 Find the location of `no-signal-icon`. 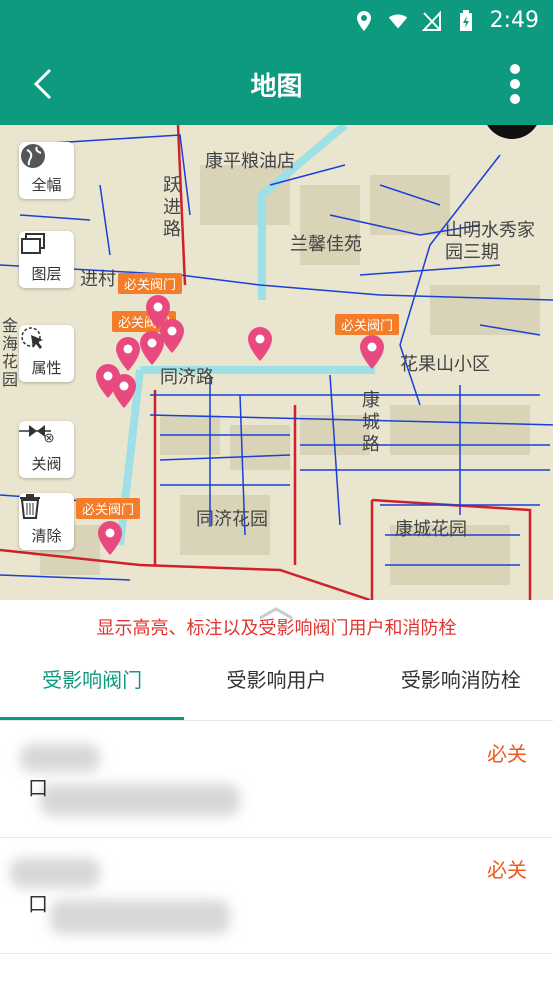

no-signal-icon is located at coordinates (431, 20).